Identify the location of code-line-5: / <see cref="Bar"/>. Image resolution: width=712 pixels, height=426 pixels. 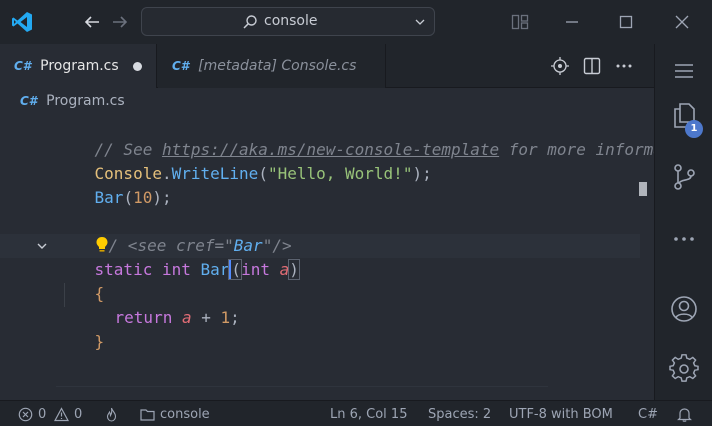
(174, 232).